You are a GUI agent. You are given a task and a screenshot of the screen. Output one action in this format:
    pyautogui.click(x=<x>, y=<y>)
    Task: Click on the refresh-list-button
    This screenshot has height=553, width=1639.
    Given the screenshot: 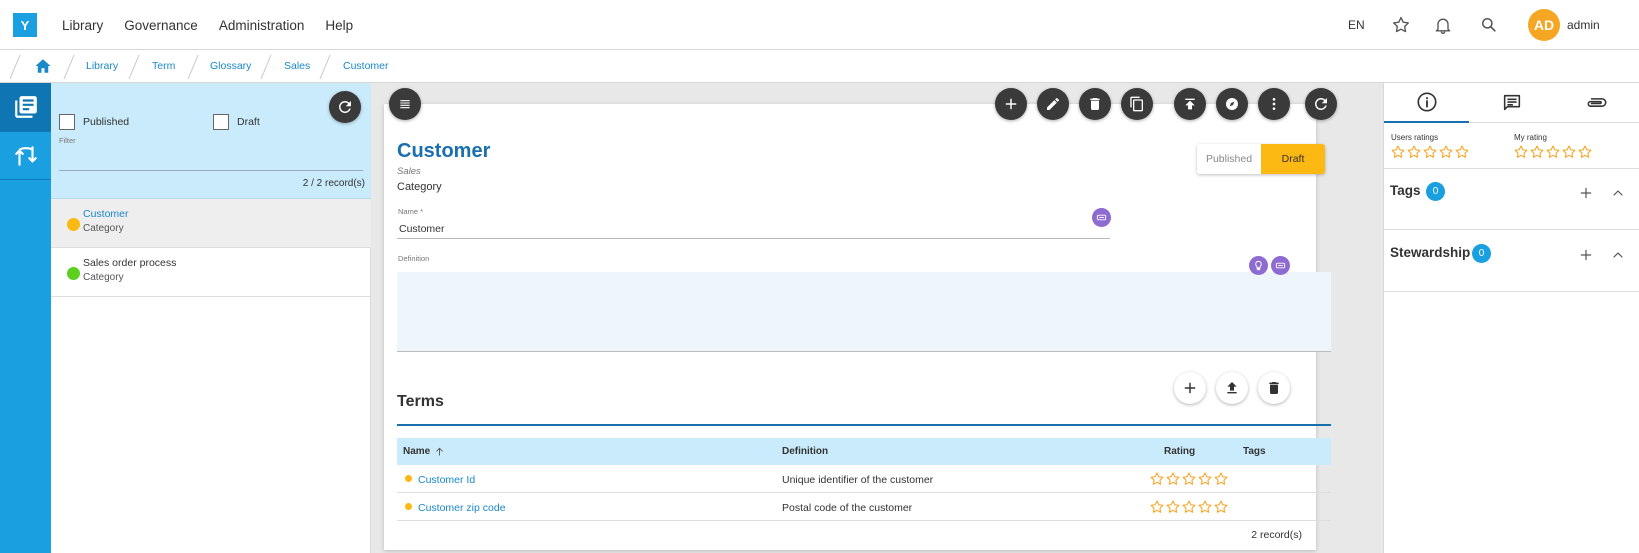 What is the action you would take?
    pyautogui.click(x=345, y=107)
    